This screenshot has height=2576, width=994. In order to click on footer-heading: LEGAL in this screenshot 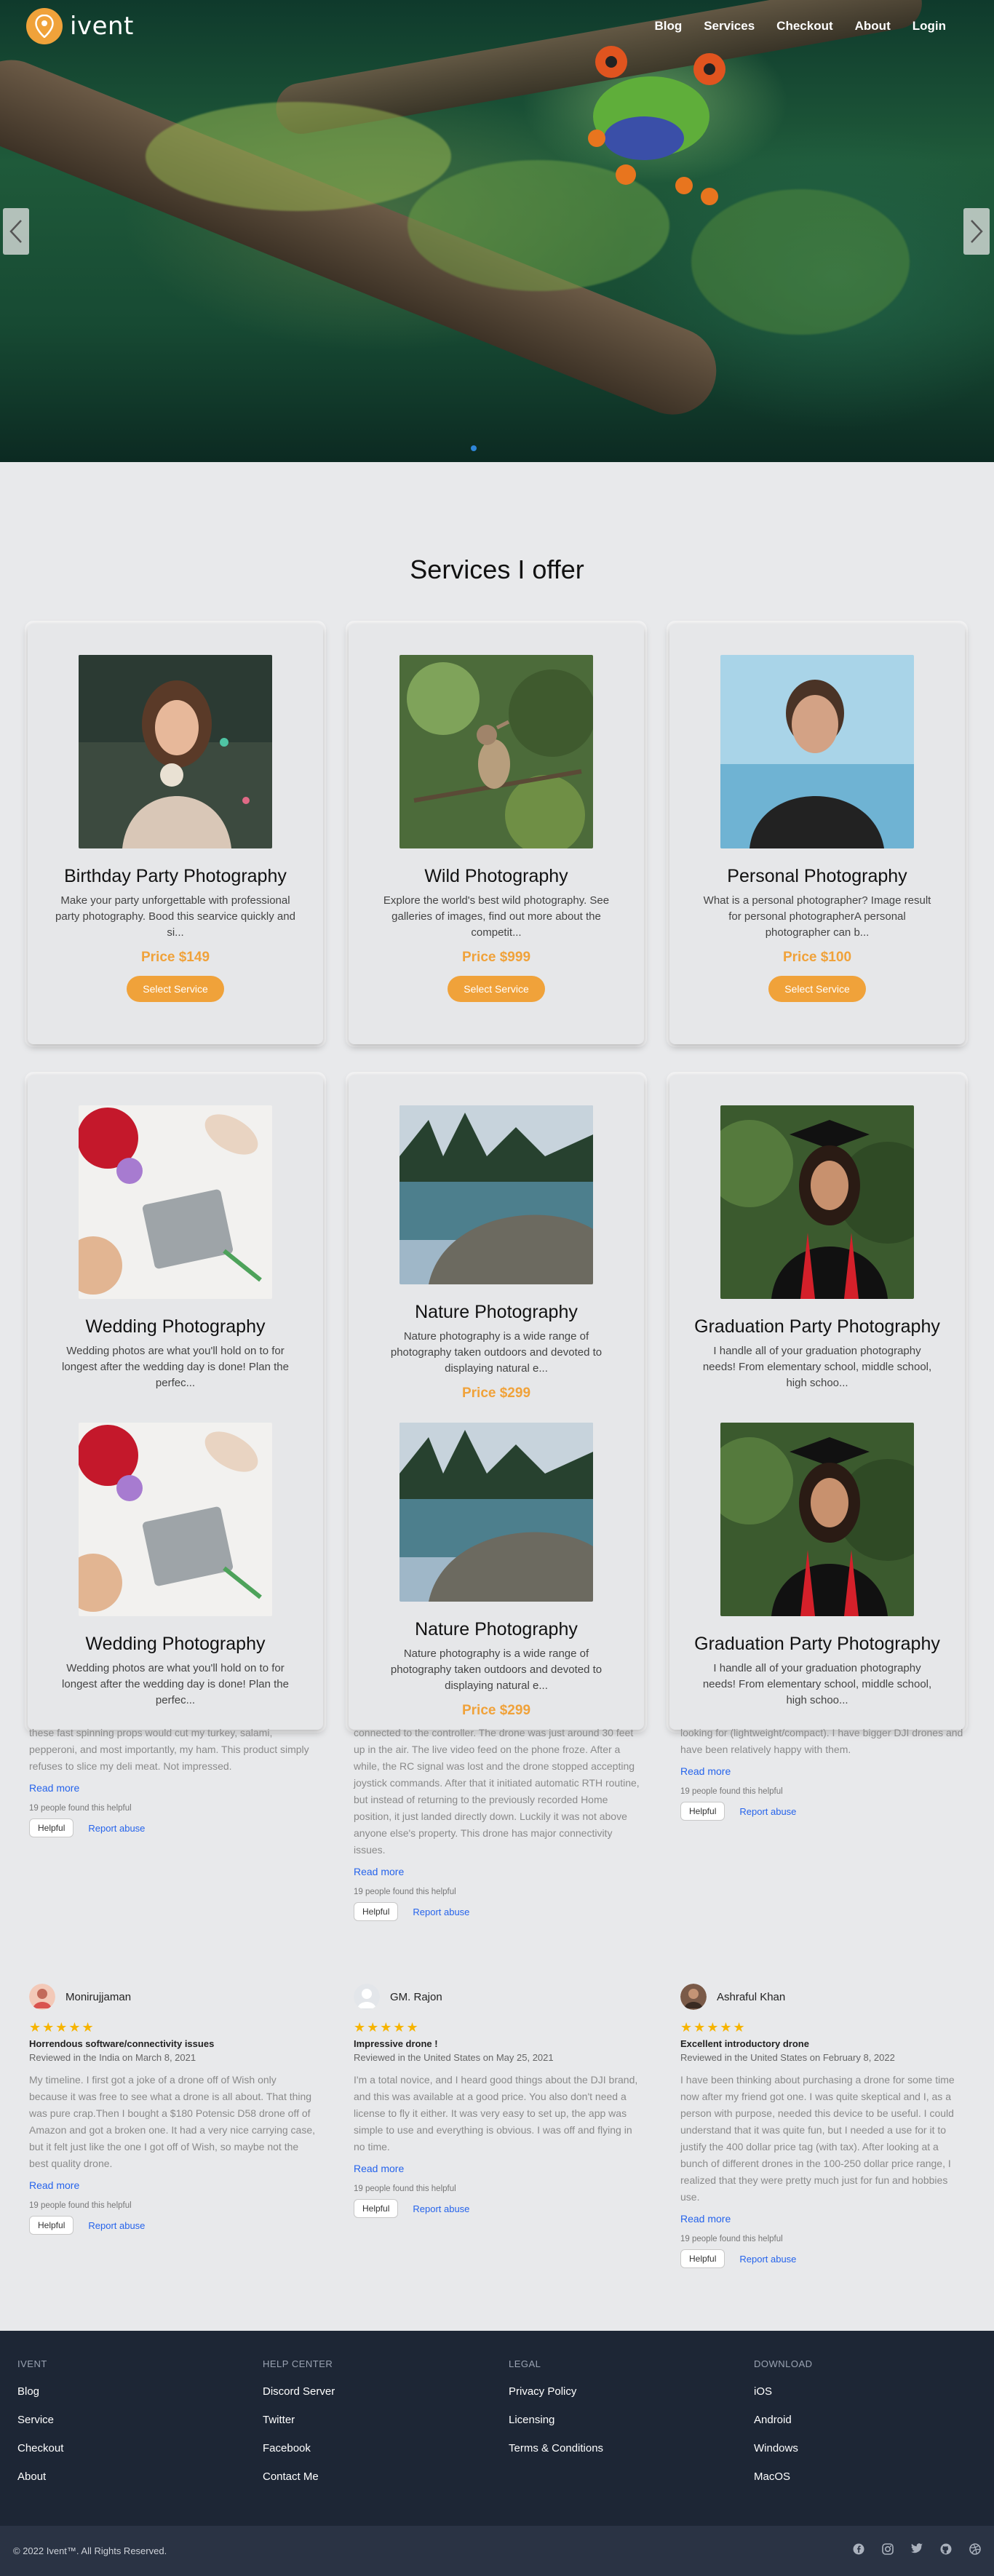, I will do `click(525, 2363)`.